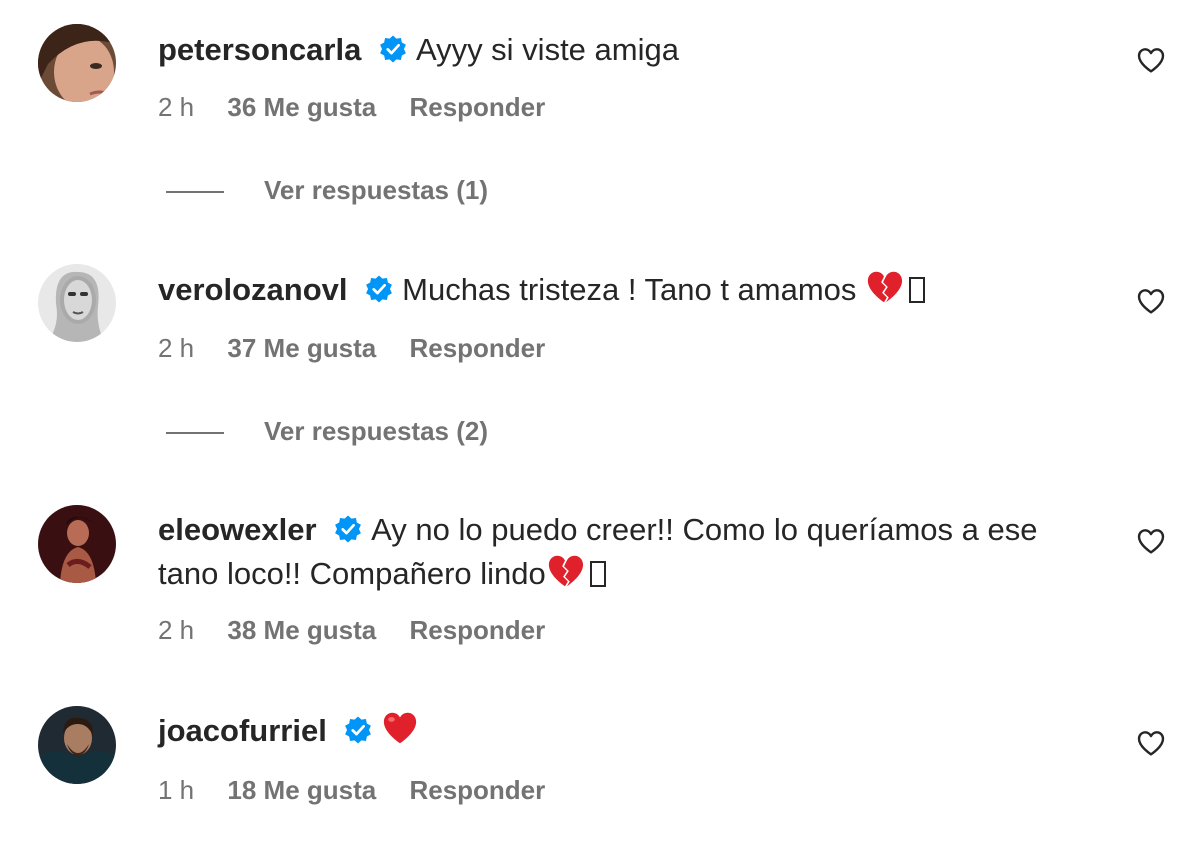 Image resolution: width=1200 pixels, height=846 pixels. What do you see at coordinates (547, 49) in the screenshot?
I see `comment-text: Ayyy si viste amiga` at bounding box center [547, 49].